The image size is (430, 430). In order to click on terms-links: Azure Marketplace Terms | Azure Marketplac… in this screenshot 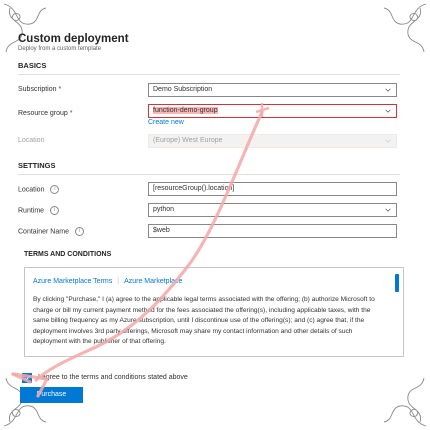, I will do `click(107, 281)`.